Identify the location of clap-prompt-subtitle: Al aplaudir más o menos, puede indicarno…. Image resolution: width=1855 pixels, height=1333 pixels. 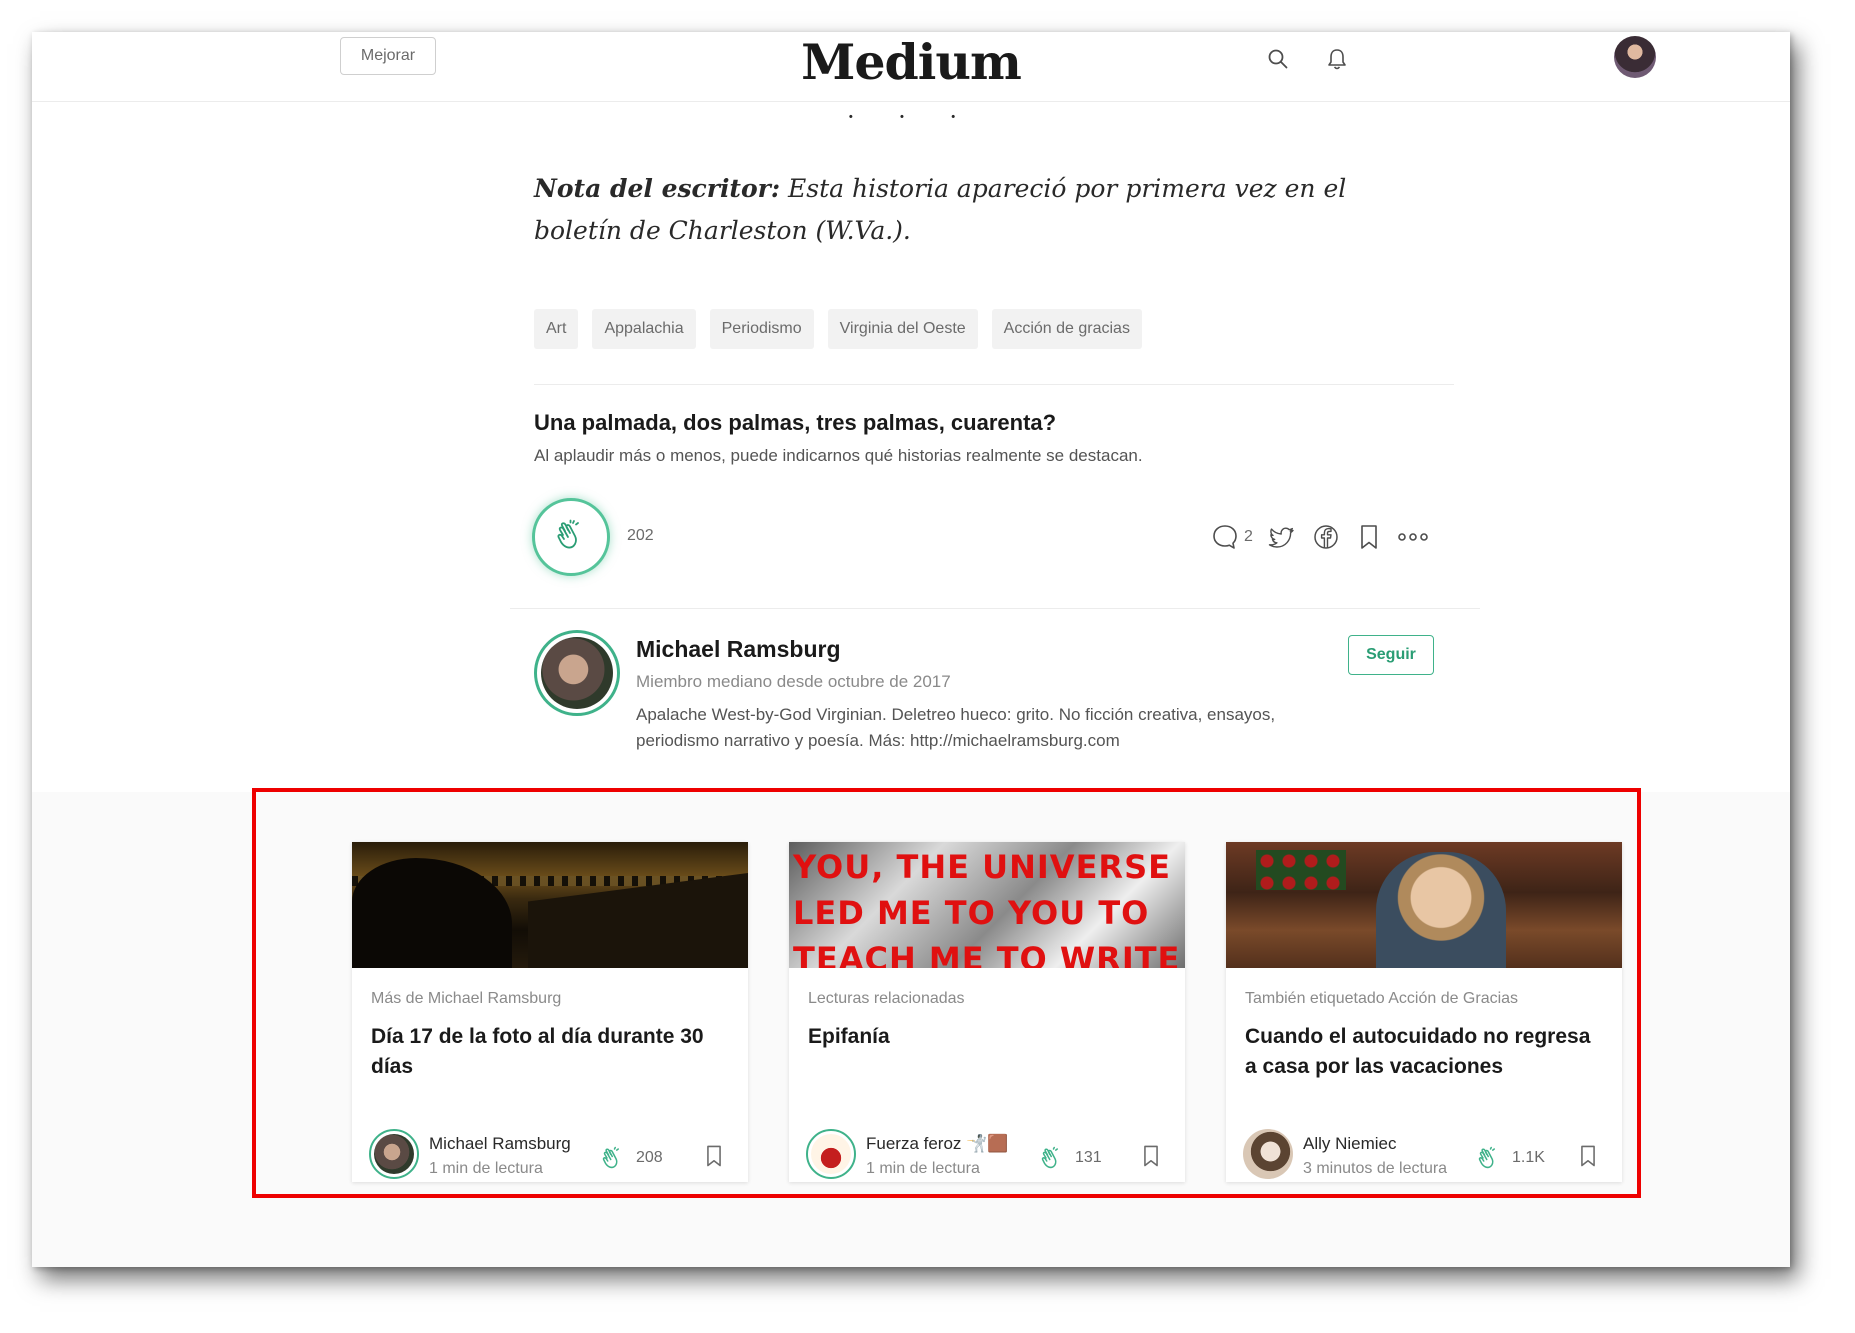
(838, 455).